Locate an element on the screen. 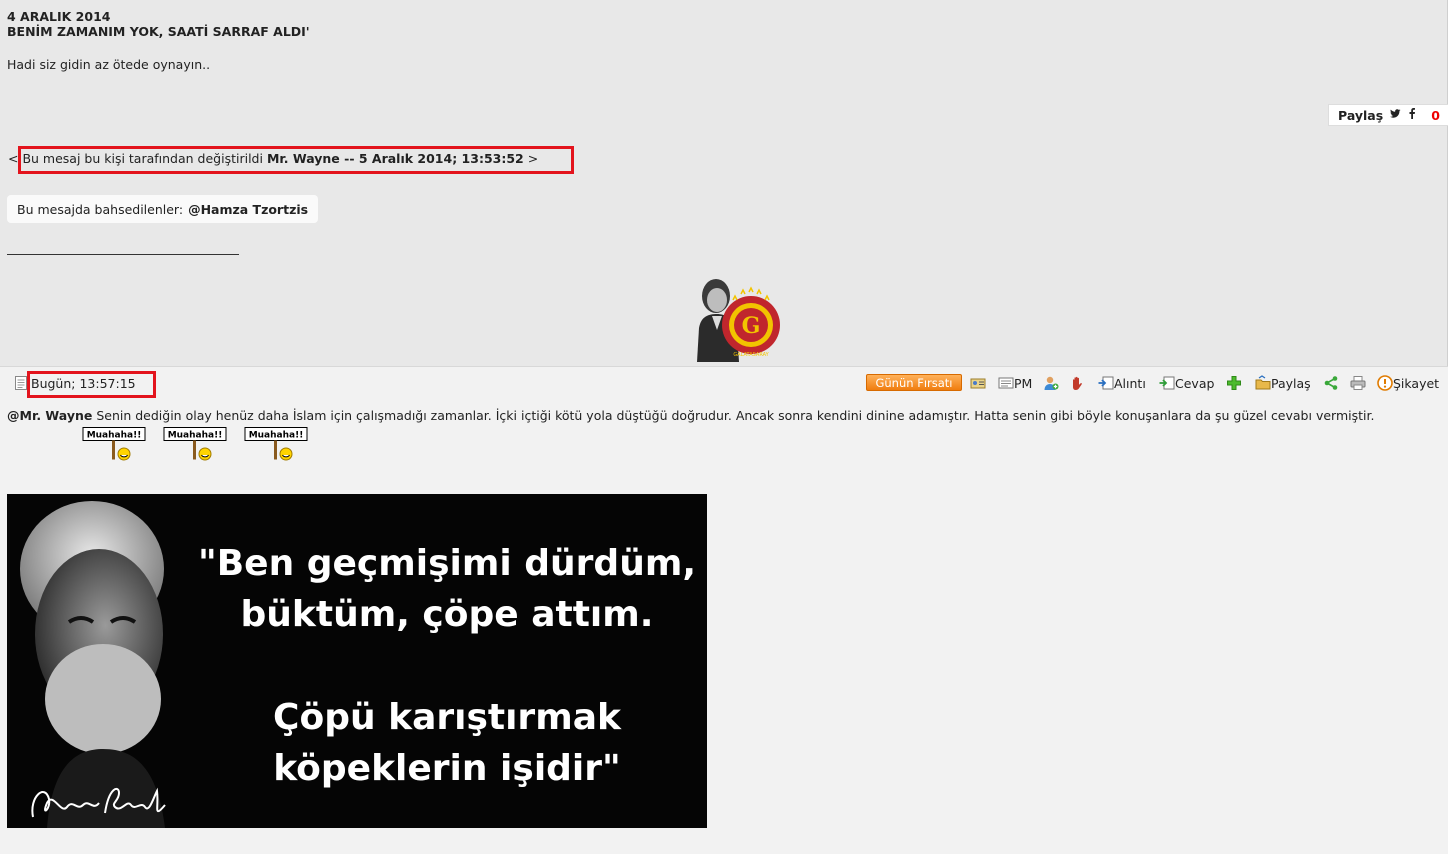 Image resolution: width=1448 pixels, height=854 pixels. share-button: Paylaş is located at coordinates (1283, 383).